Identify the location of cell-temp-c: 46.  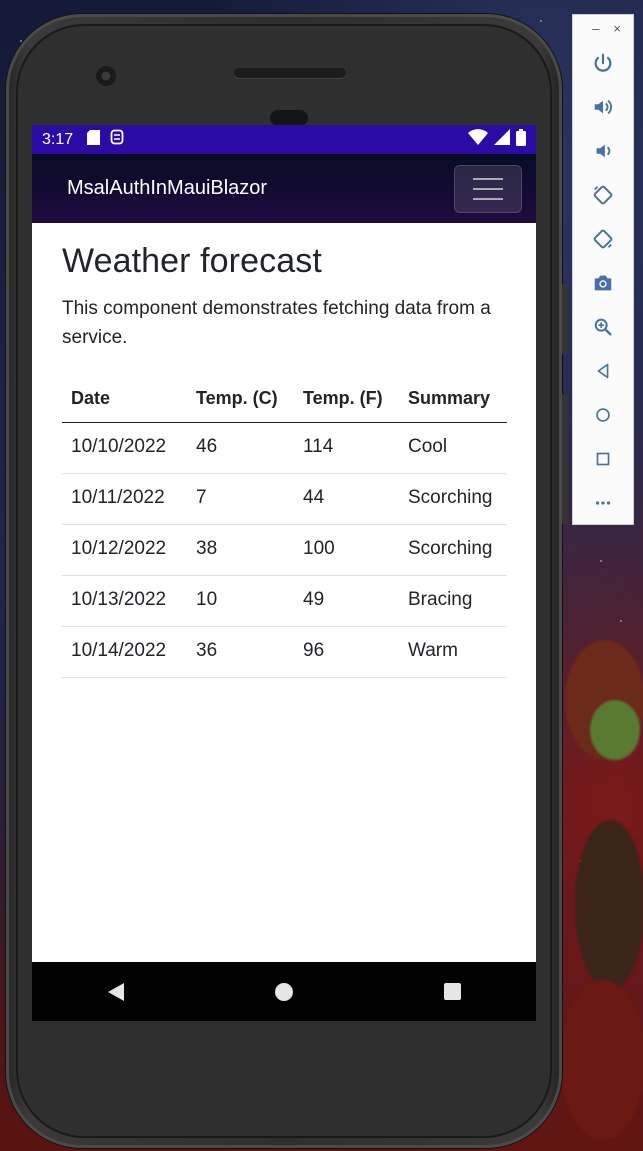
(240, 448).